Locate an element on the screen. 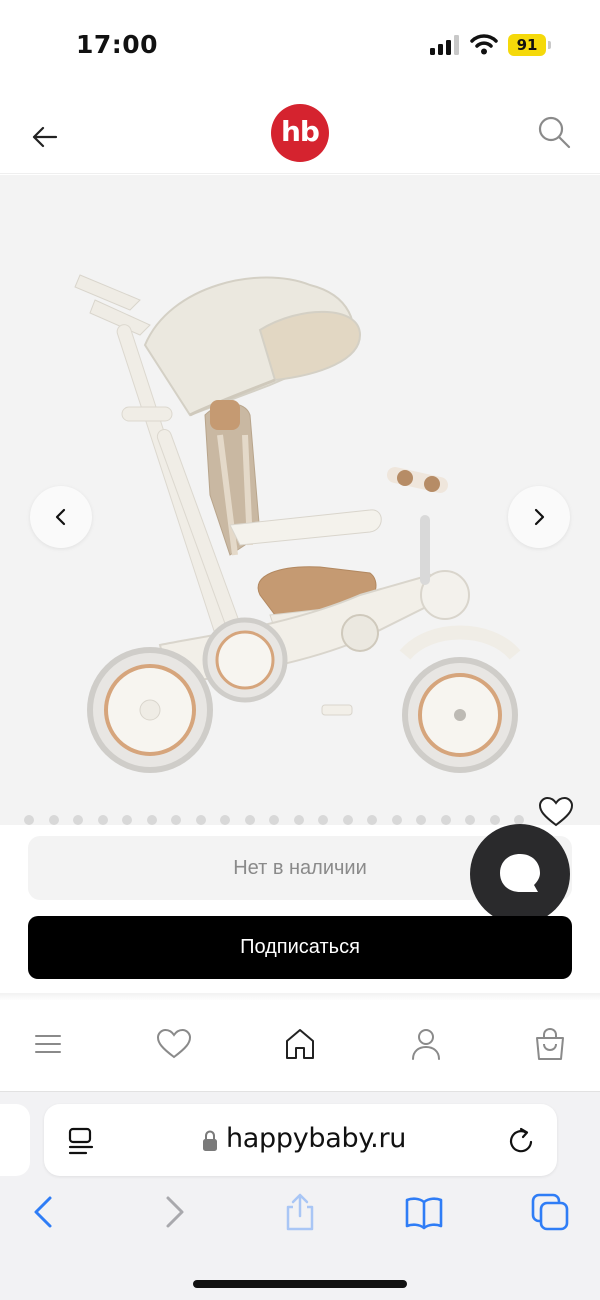 This screenshot has height=1300, width=600. bookmarks-icon is located at coordinates (424, 1212).